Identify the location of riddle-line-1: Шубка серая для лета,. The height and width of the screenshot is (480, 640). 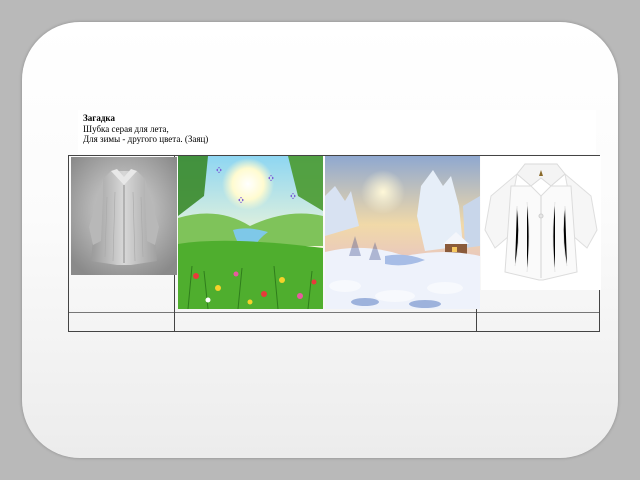
(126, 129).